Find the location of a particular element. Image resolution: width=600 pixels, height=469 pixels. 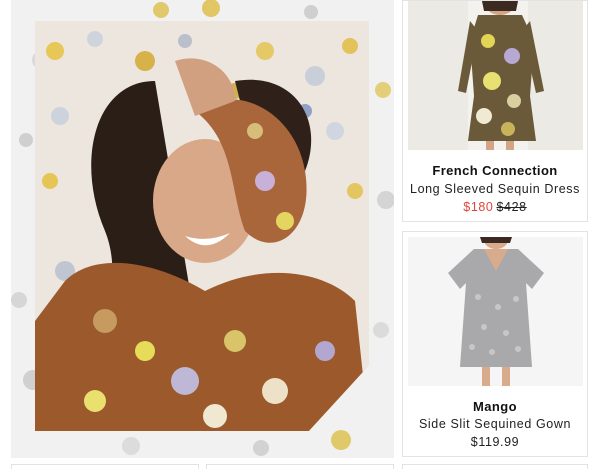

product-brand: Mango is located at coordinates (495, 406).